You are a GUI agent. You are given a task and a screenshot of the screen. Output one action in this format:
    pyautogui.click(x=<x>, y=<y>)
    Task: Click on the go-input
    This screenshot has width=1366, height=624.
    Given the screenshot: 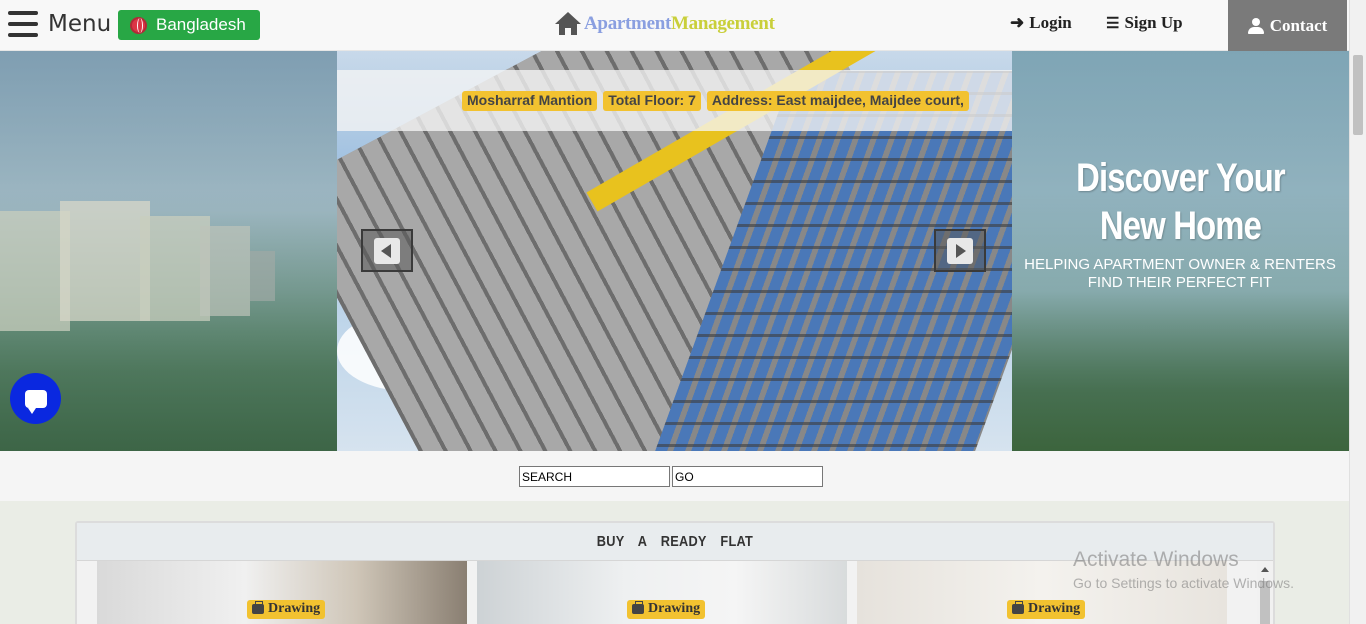 What is the action you would take?
    pyautogui.click(x=747, y=476)
    